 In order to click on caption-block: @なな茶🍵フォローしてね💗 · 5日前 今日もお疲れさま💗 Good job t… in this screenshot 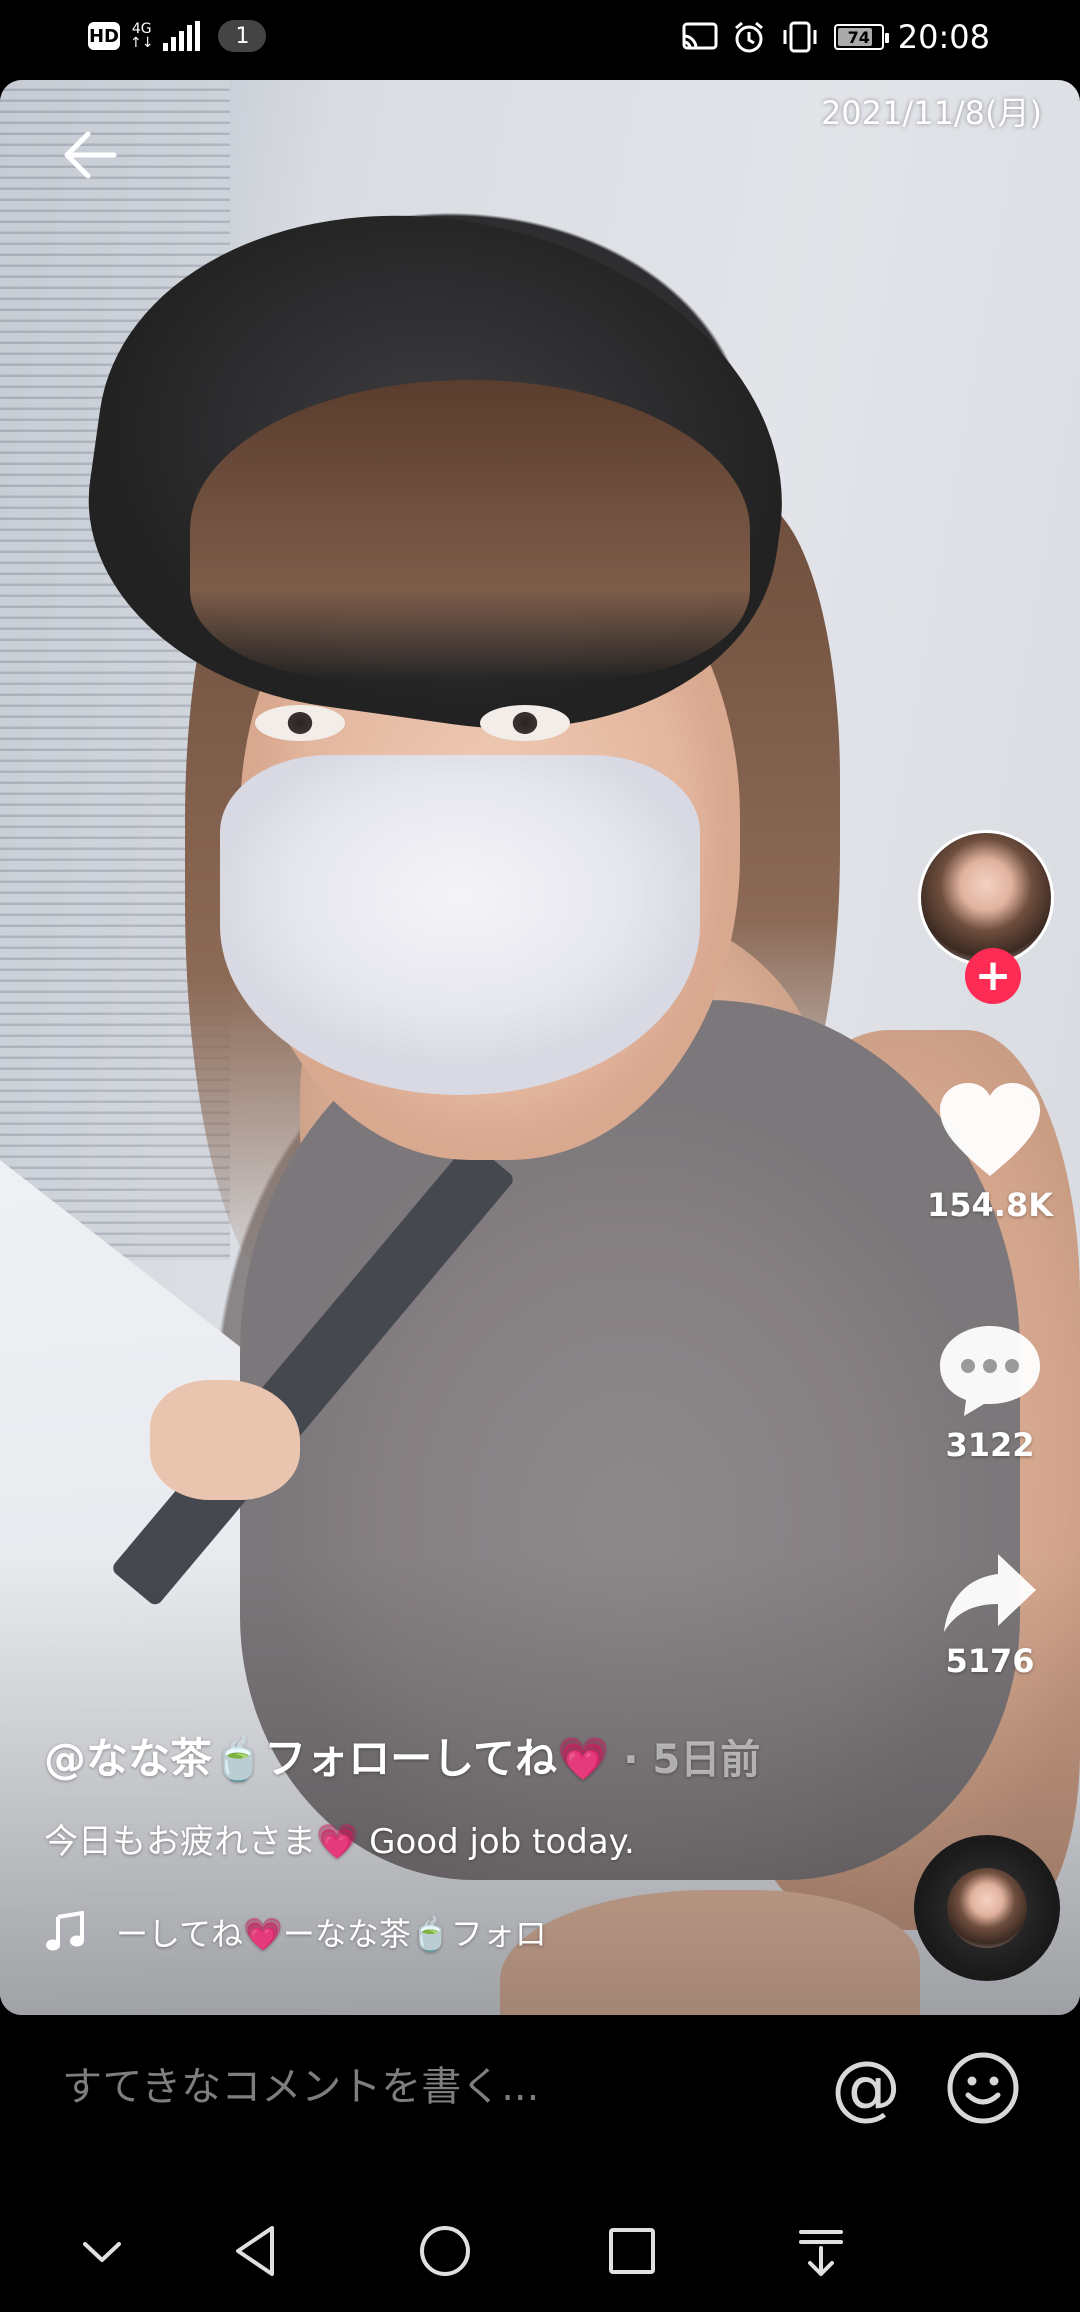, I will do `click(474, 1840)`.